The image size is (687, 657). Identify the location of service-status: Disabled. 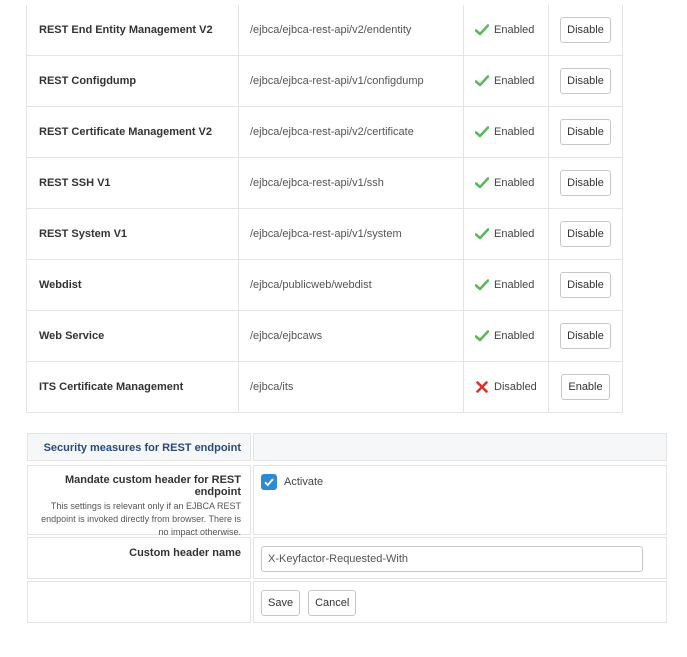
(506, 387).